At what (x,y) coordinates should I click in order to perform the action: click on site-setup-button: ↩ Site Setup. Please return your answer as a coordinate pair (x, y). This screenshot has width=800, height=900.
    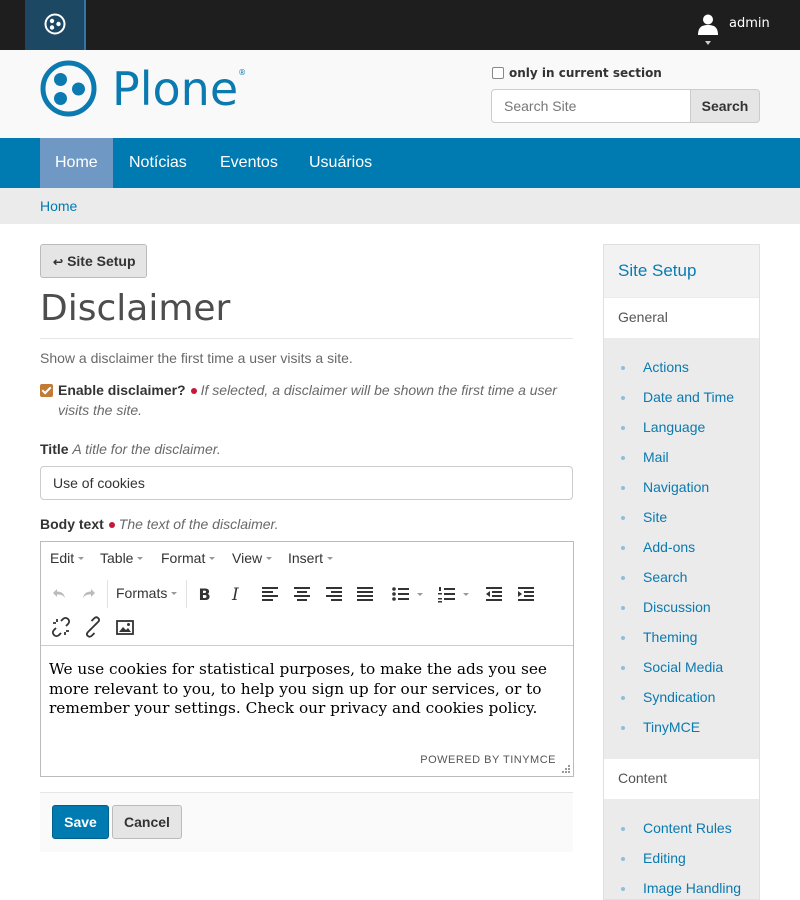
    Looking at the image, I should click on (93, 261).